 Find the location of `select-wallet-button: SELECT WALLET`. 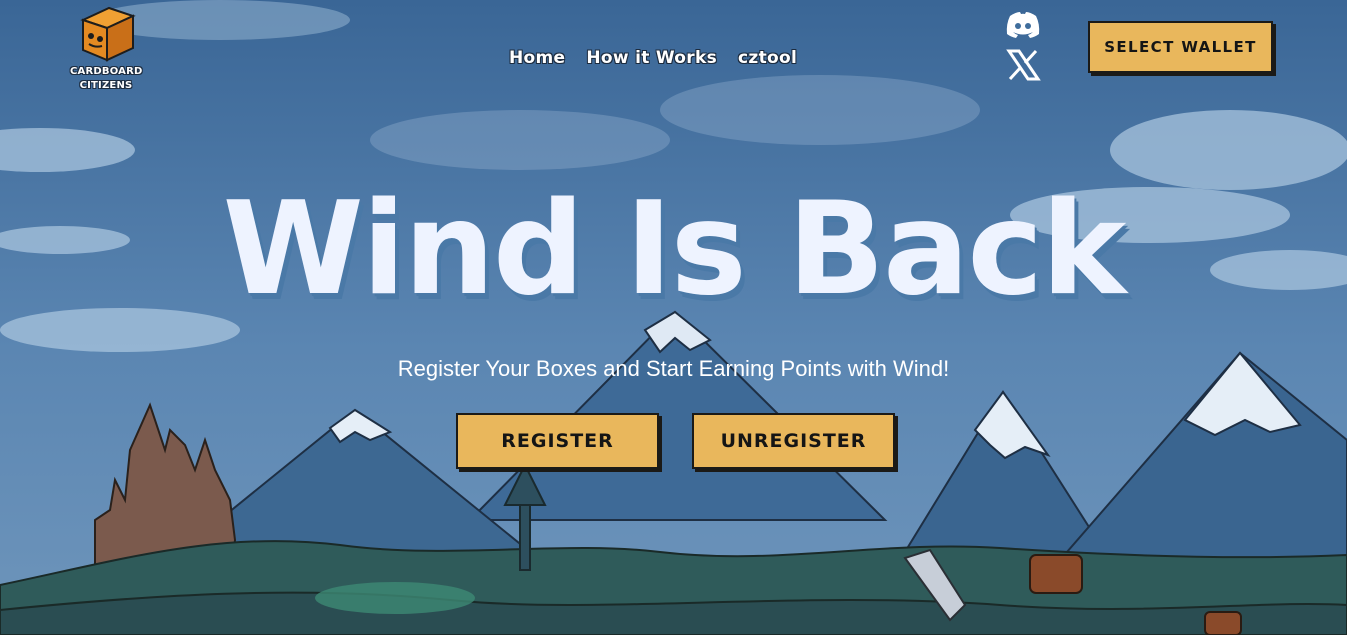

select-wallet-button: SELECT WALLET is located at coordinates (1180, 47).